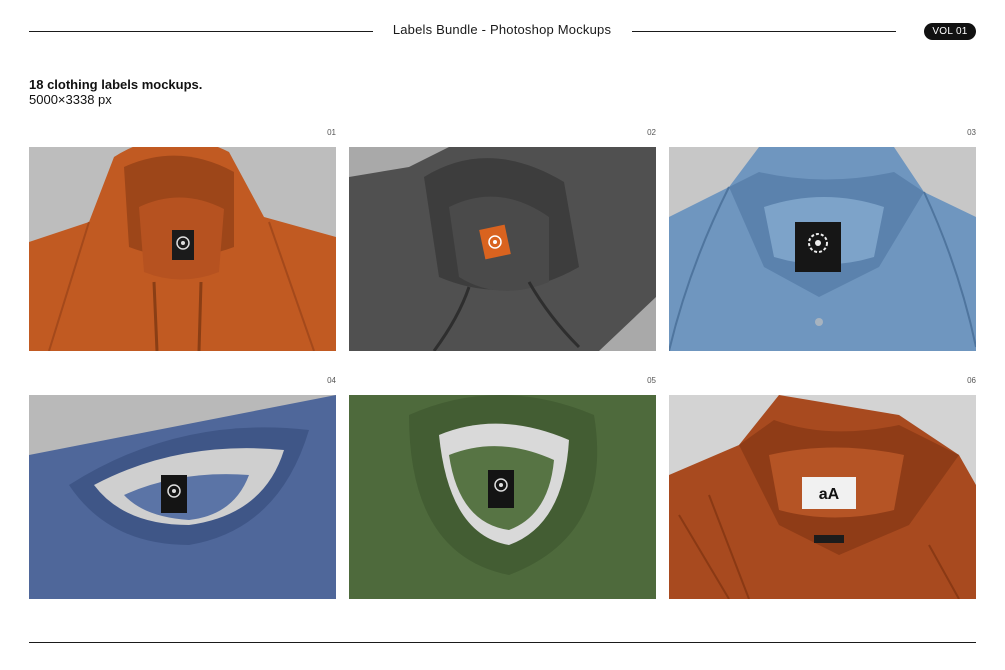  I want to click on mockup-number: 05, so click(651, 380).